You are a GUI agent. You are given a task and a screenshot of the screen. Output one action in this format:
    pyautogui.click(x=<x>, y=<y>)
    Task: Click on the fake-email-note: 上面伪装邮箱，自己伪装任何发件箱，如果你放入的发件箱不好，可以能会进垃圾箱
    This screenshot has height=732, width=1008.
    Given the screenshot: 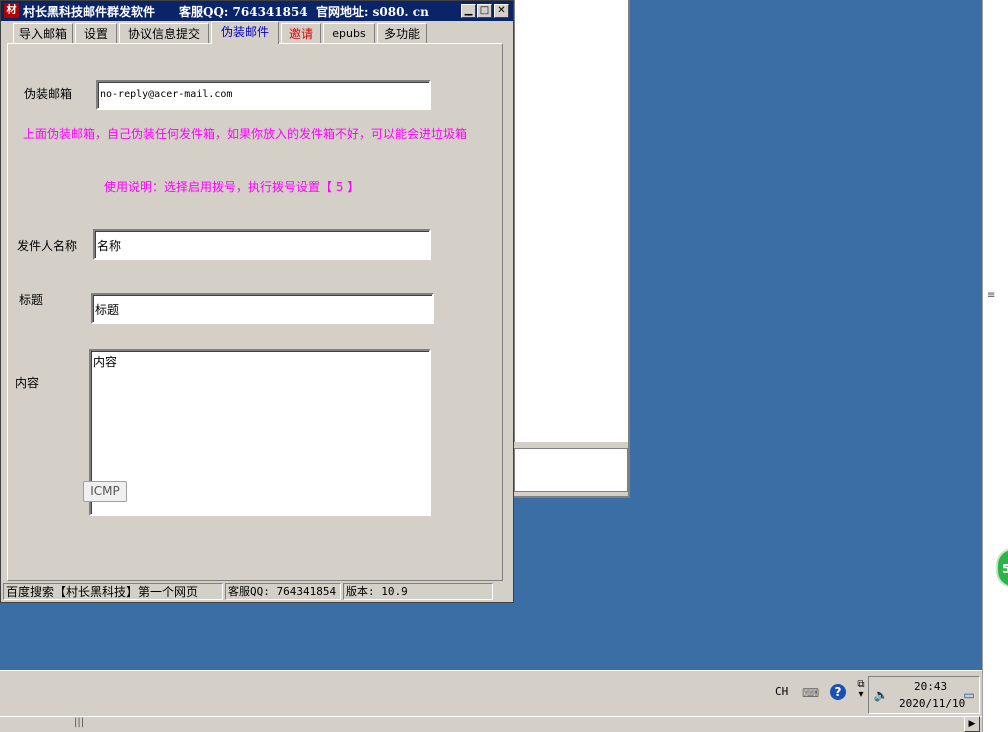 What is the action you would take?
    pyautogui.click(x=245, y=134)
    